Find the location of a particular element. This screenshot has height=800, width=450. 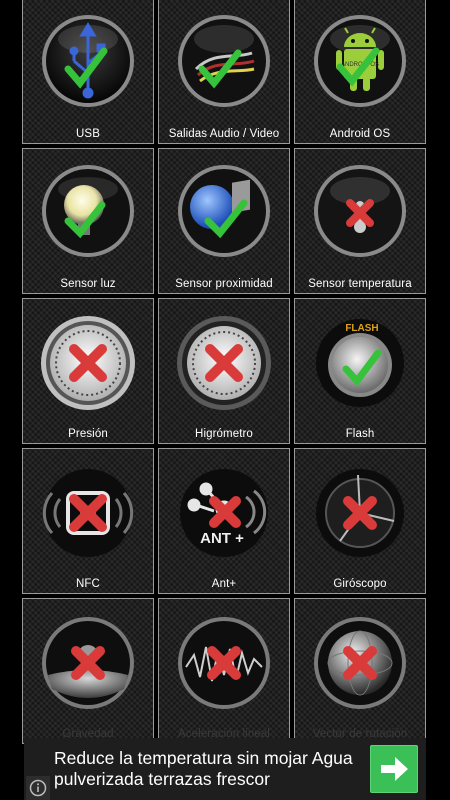

tile-audio-video: Salidas Audio / Video is located at coordinates (224, 72).